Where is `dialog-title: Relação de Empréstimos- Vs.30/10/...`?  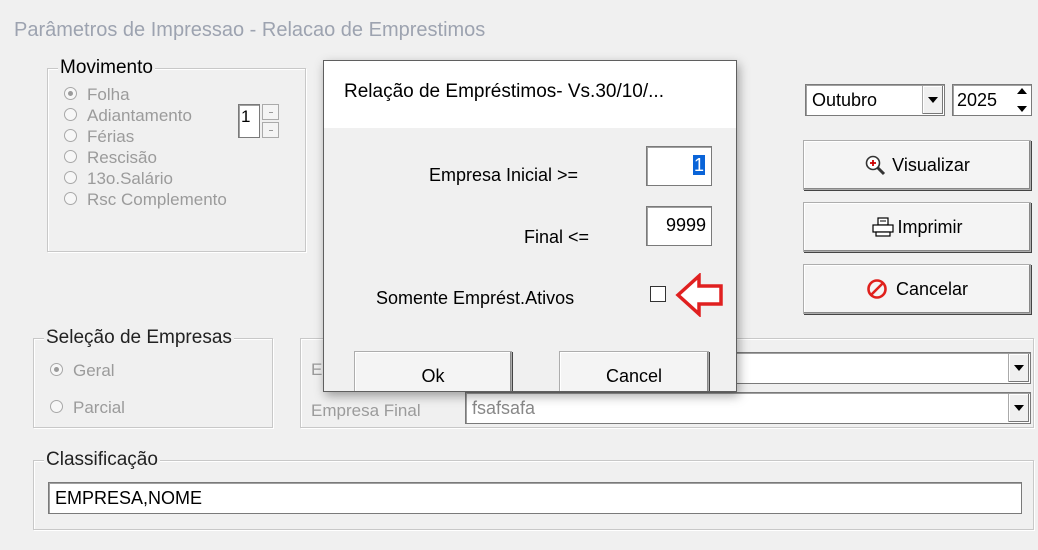
dialog-title: Relação de Empréstimos- Vs.30/10/... is located at coordinates (504, 91).